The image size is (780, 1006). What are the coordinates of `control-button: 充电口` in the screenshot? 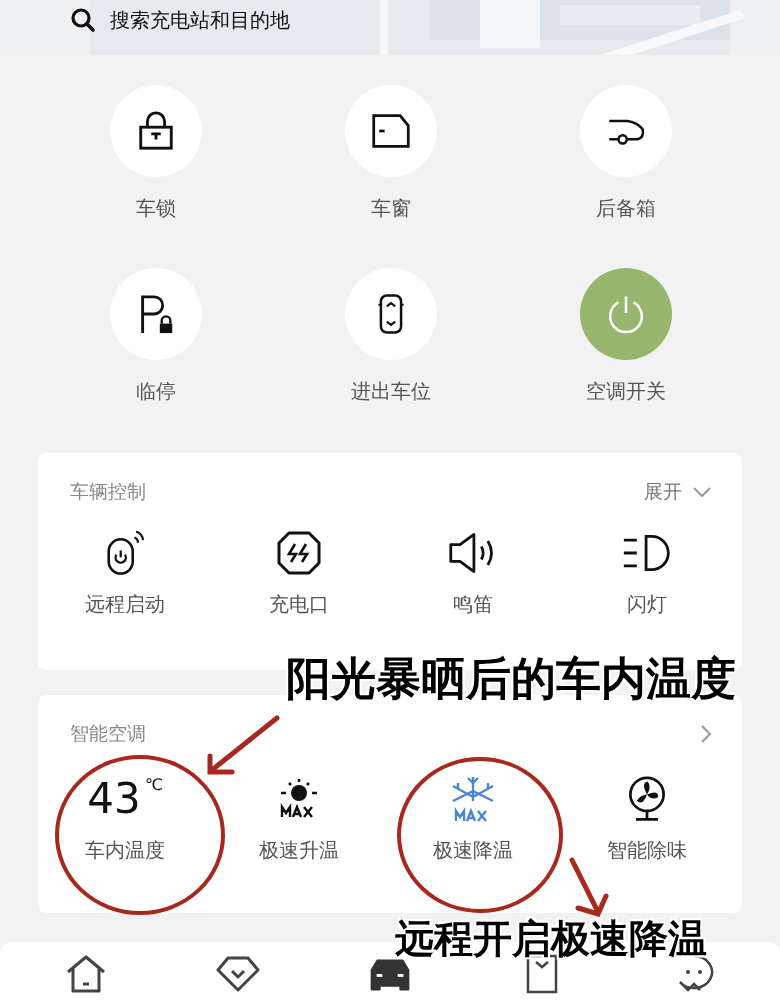 It's located at (299, 573).